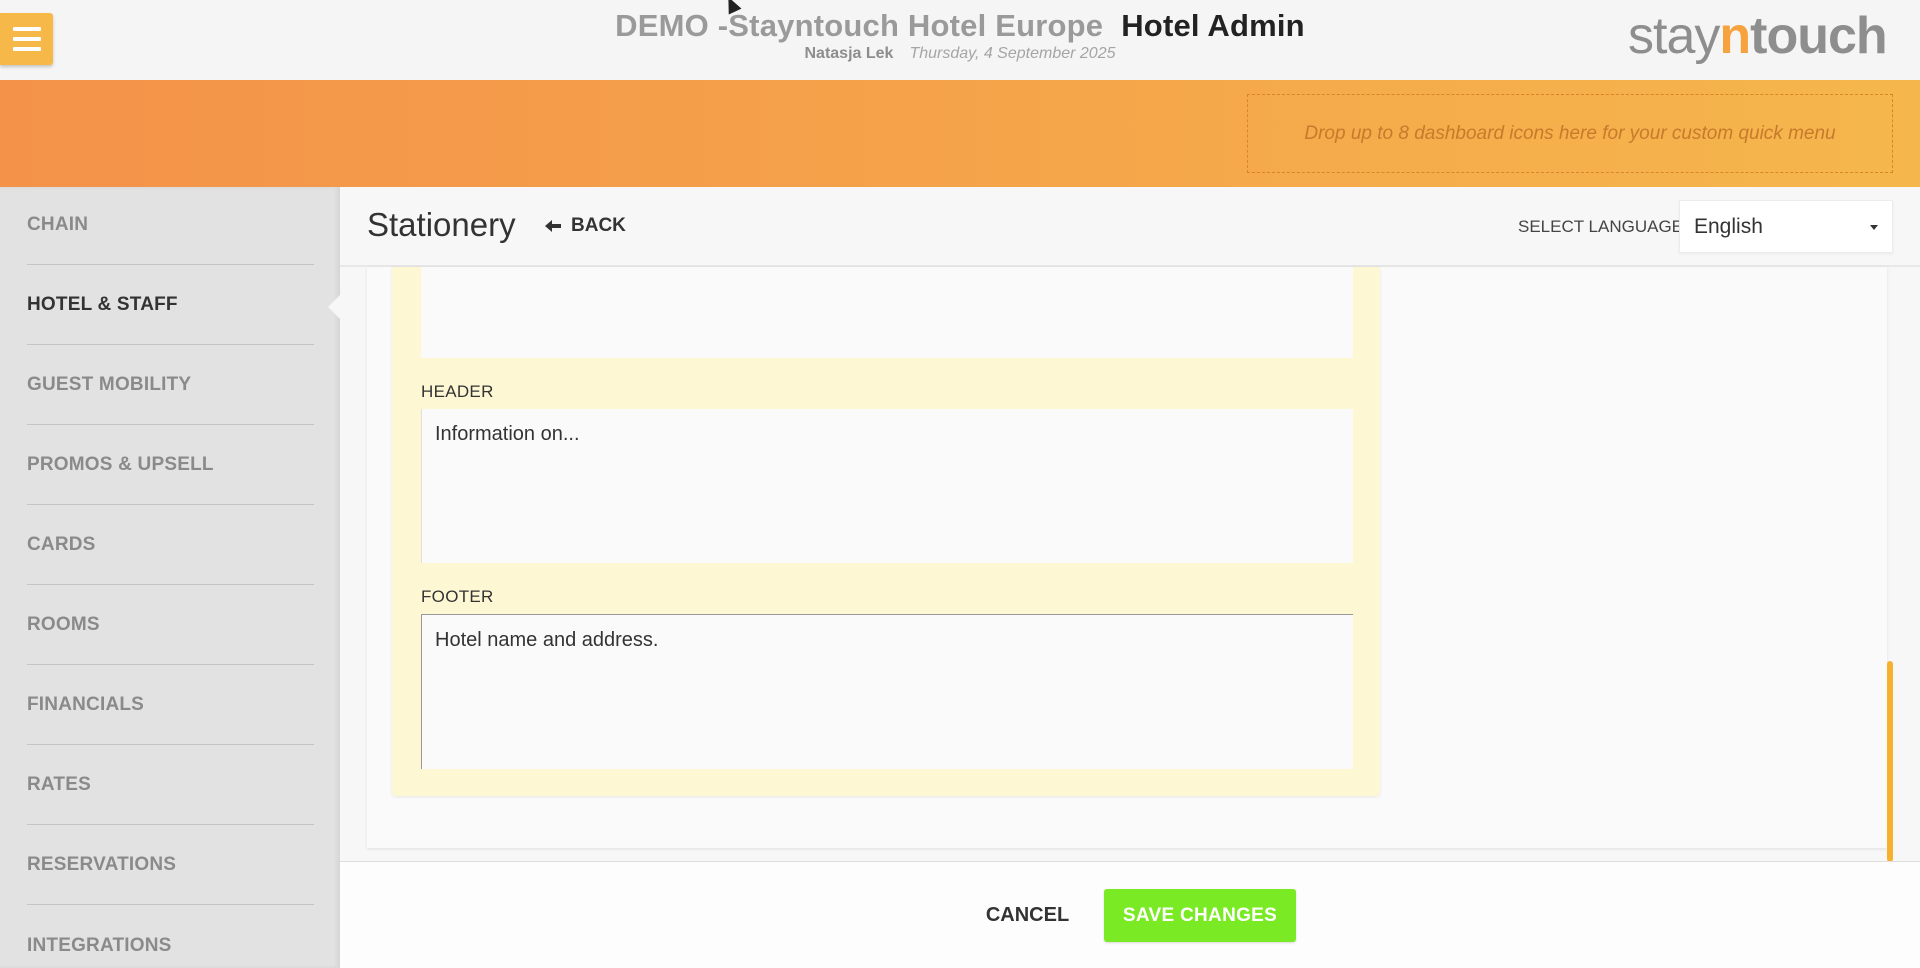  What do you see at coordinates (457, 391) in the screenshot?
I see `header-label: HEADER` at bounding box center [457, 391].